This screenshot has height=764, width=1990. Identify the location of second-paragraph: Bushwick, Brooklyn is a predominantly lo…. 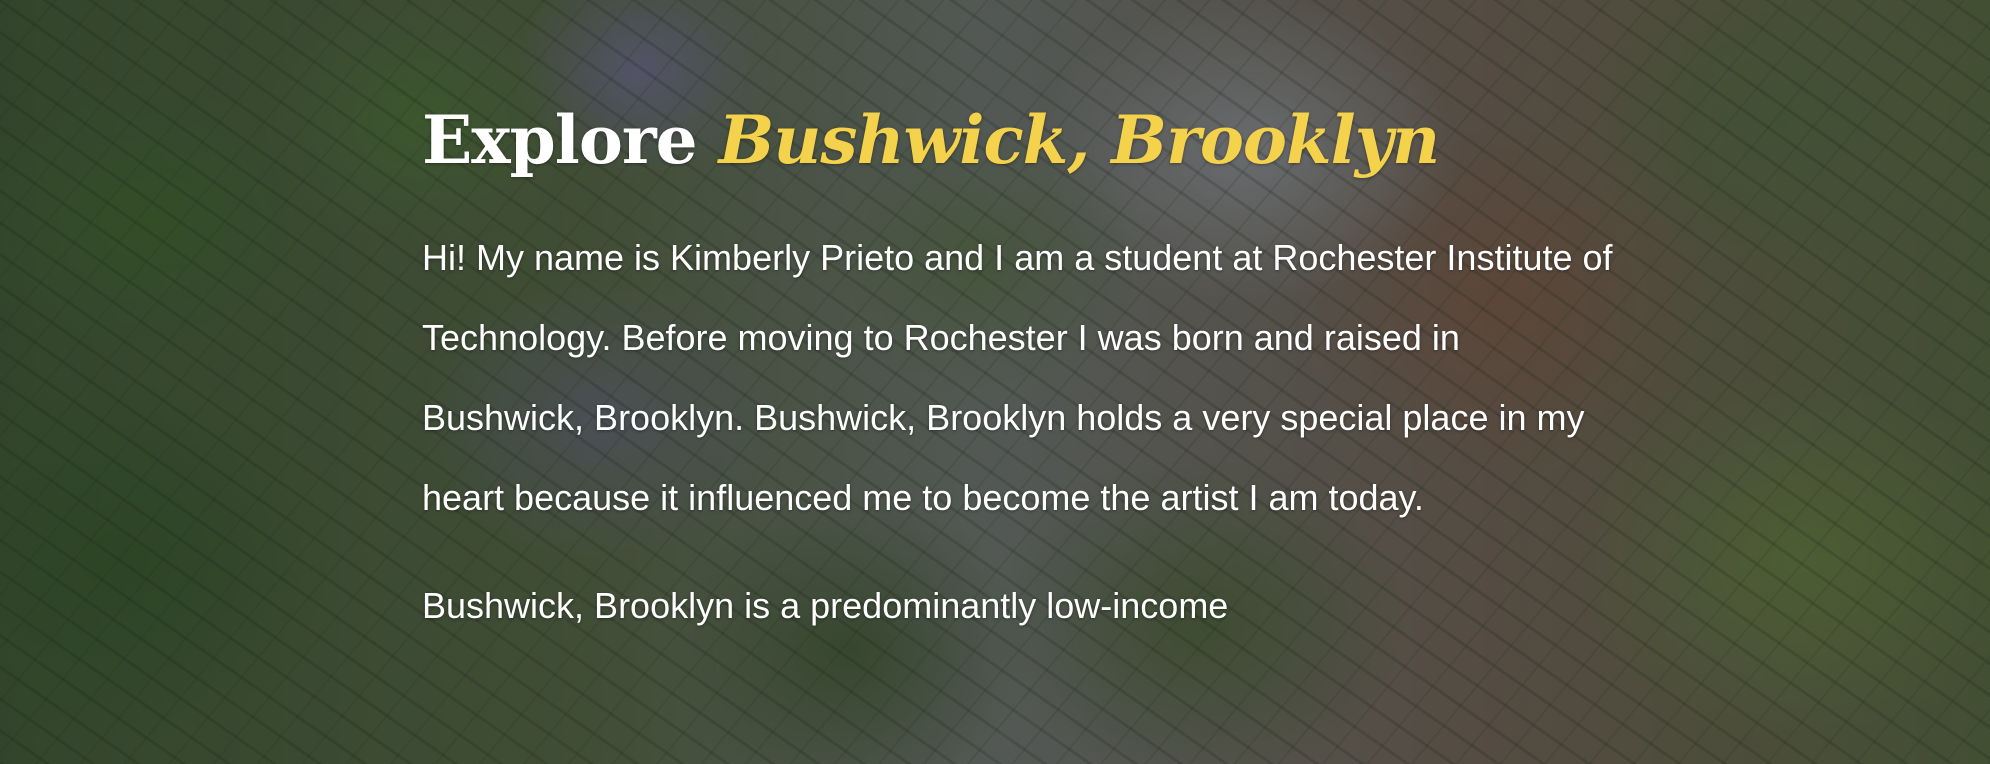
(825, 605).